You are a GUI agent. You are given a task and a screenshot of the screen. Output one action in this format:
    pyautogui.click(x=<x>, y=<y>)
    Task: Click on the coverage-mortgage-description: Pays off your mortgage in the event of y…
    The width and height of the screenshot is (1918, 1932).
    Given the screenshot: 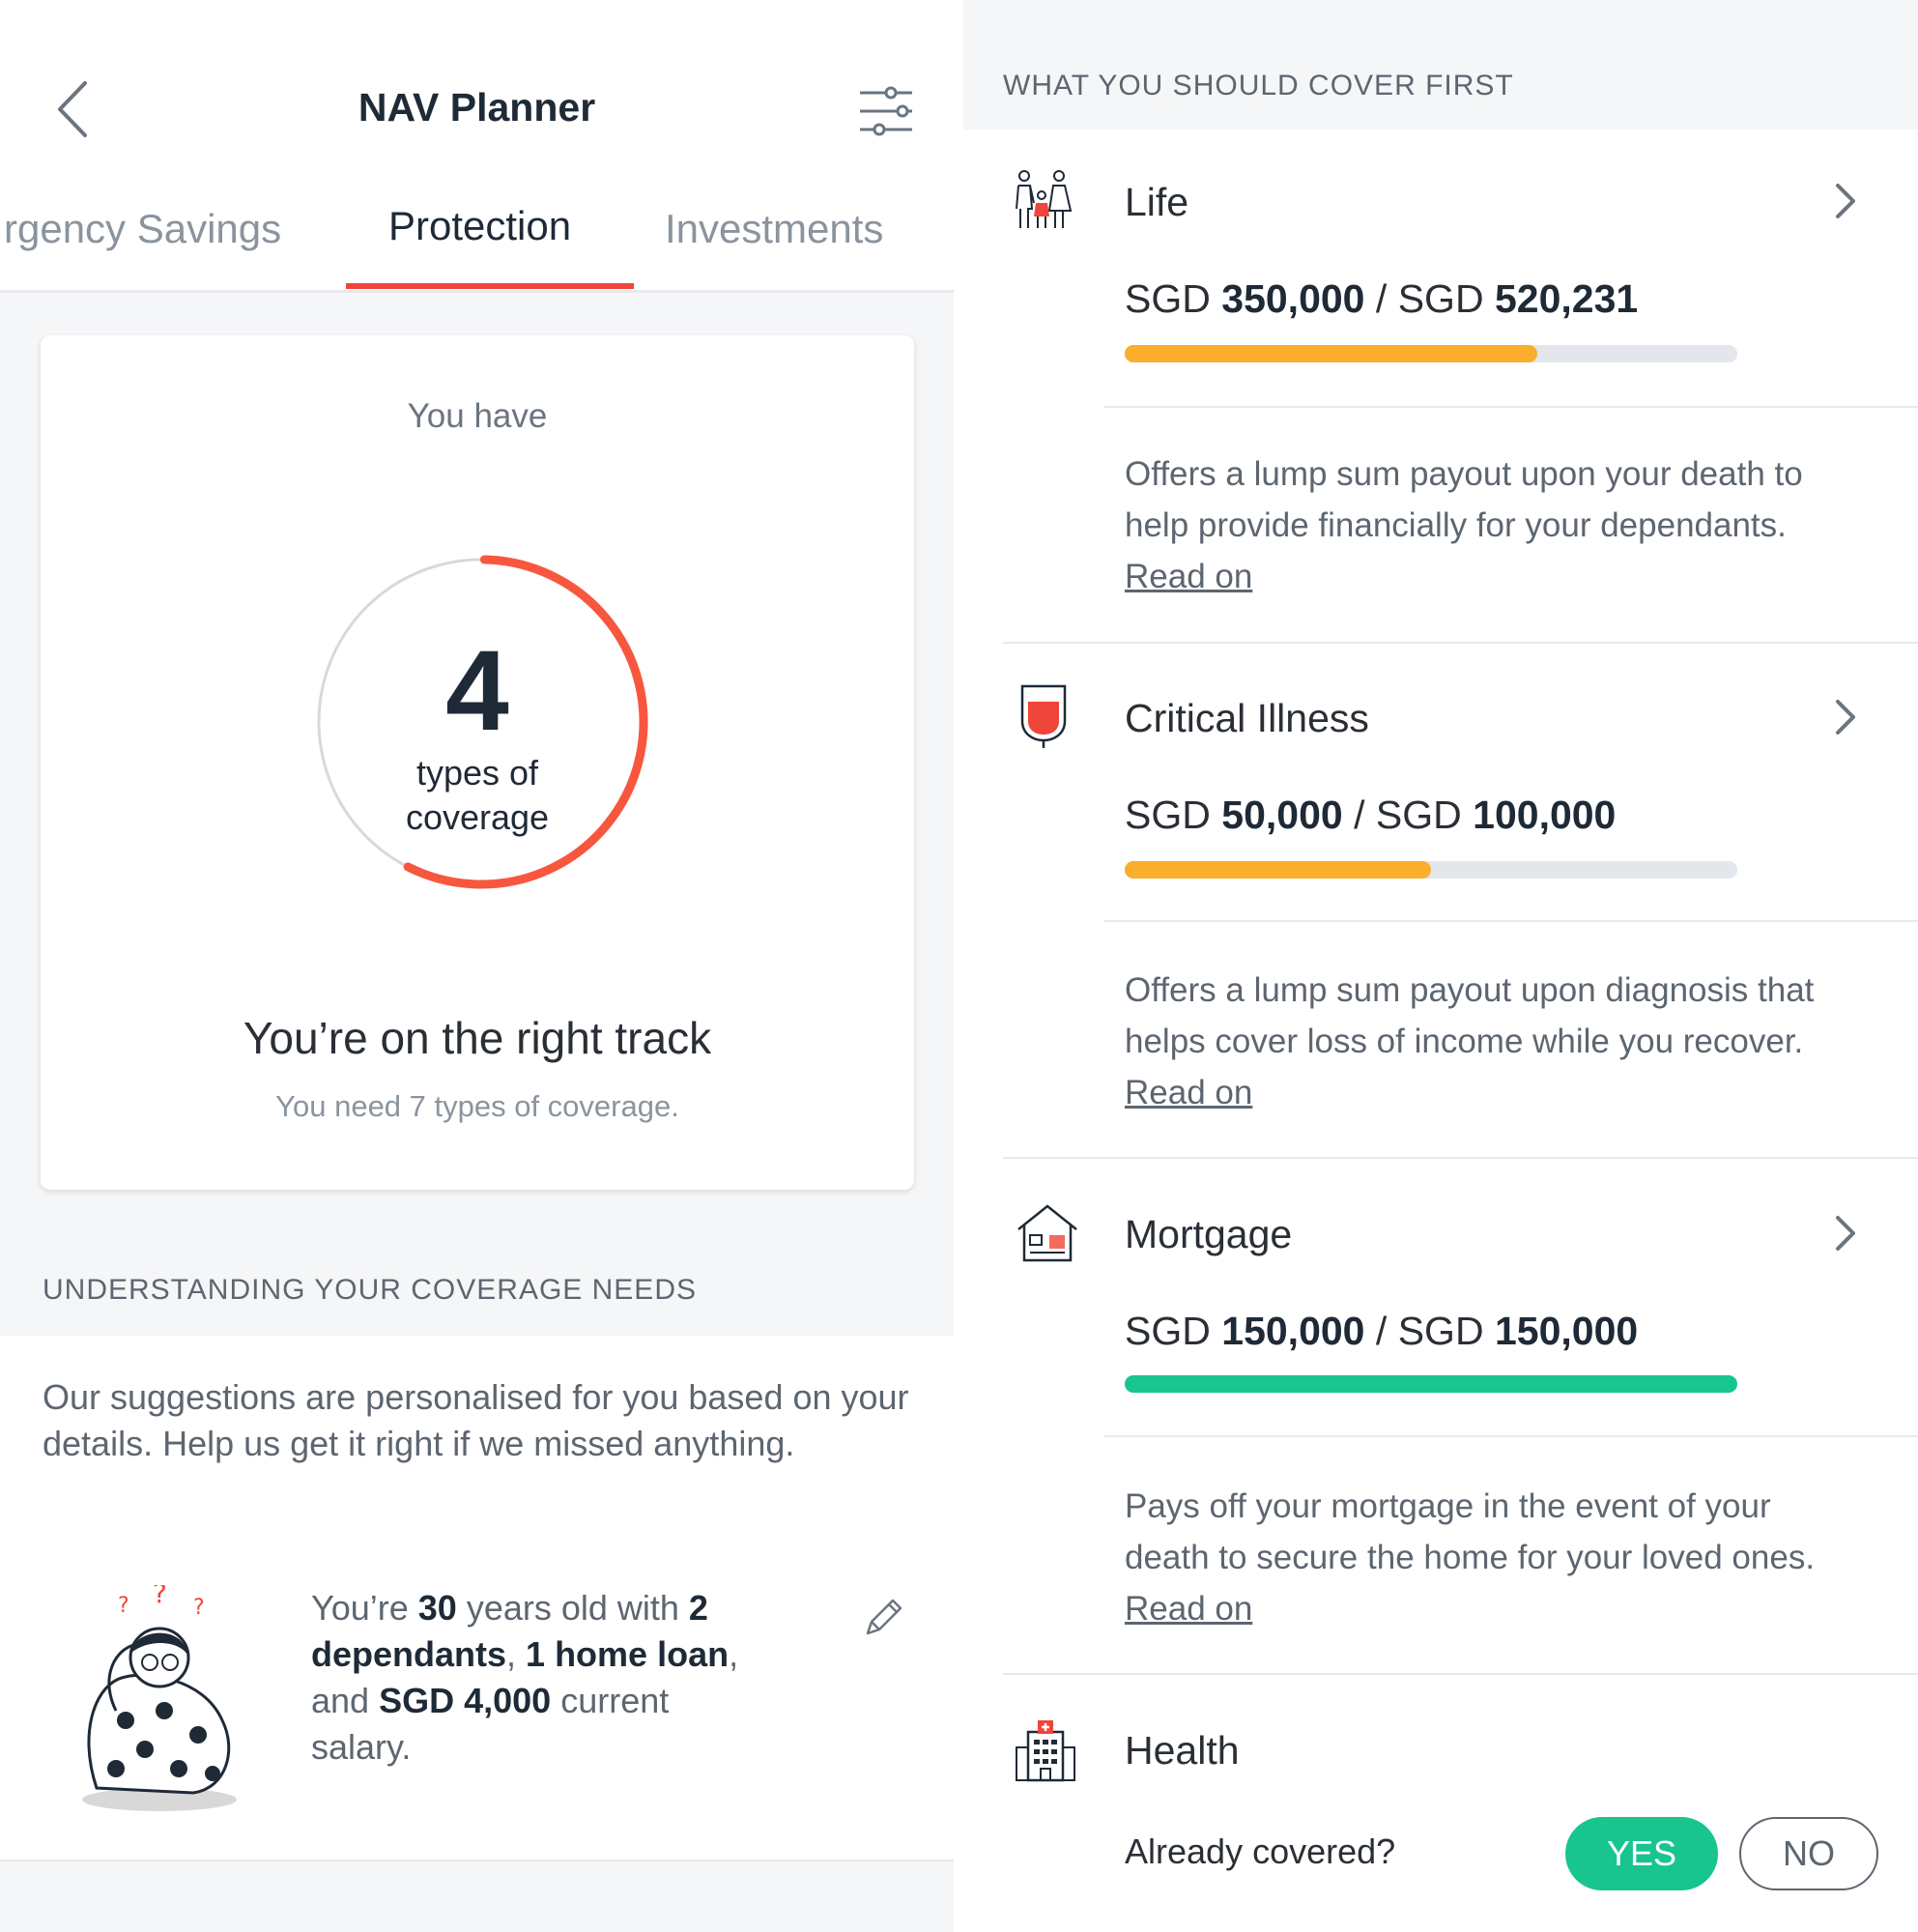 What is the action you would take?
    pyautogui.click(x=1492, y=1557)
    